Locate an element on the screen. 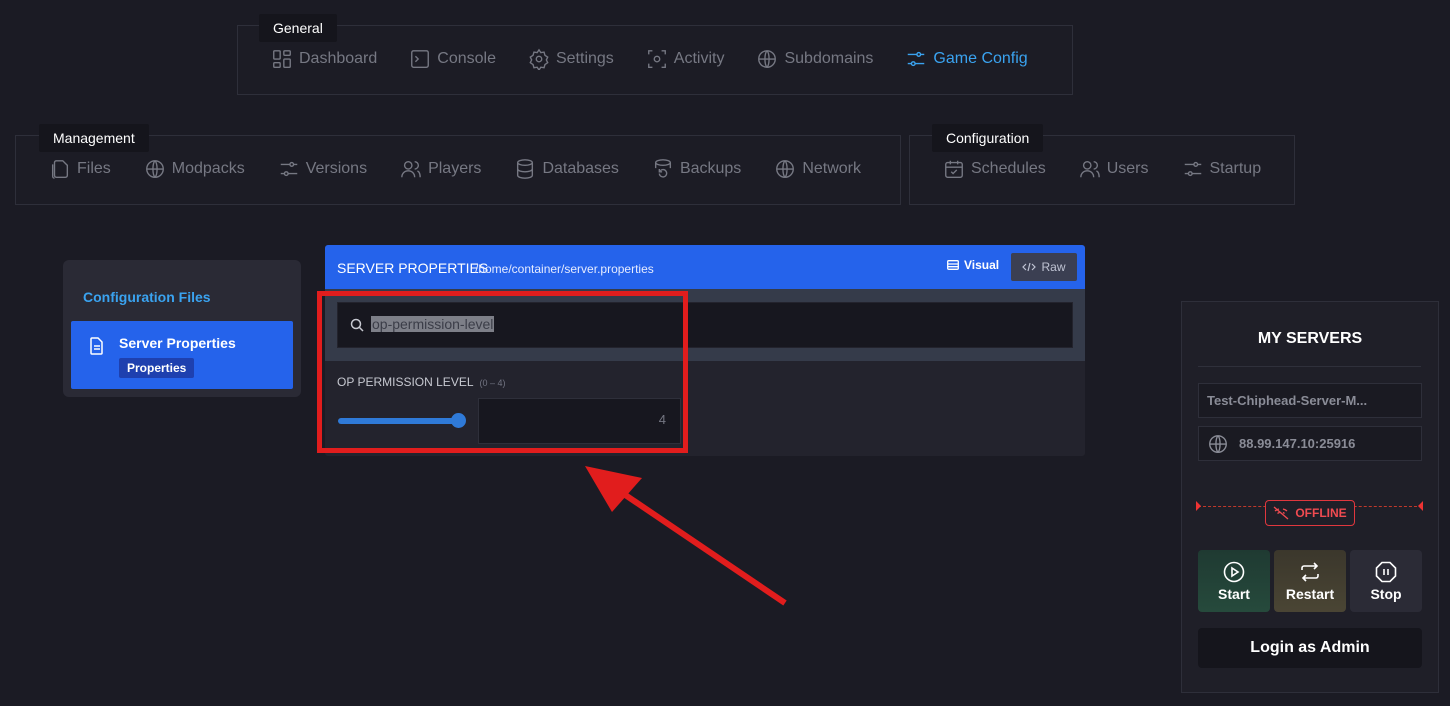 Image resolution: width=1450 pixels, height=706 pixels. nav-subdomains-label: Subdomains is located at coordinates (829, 58).